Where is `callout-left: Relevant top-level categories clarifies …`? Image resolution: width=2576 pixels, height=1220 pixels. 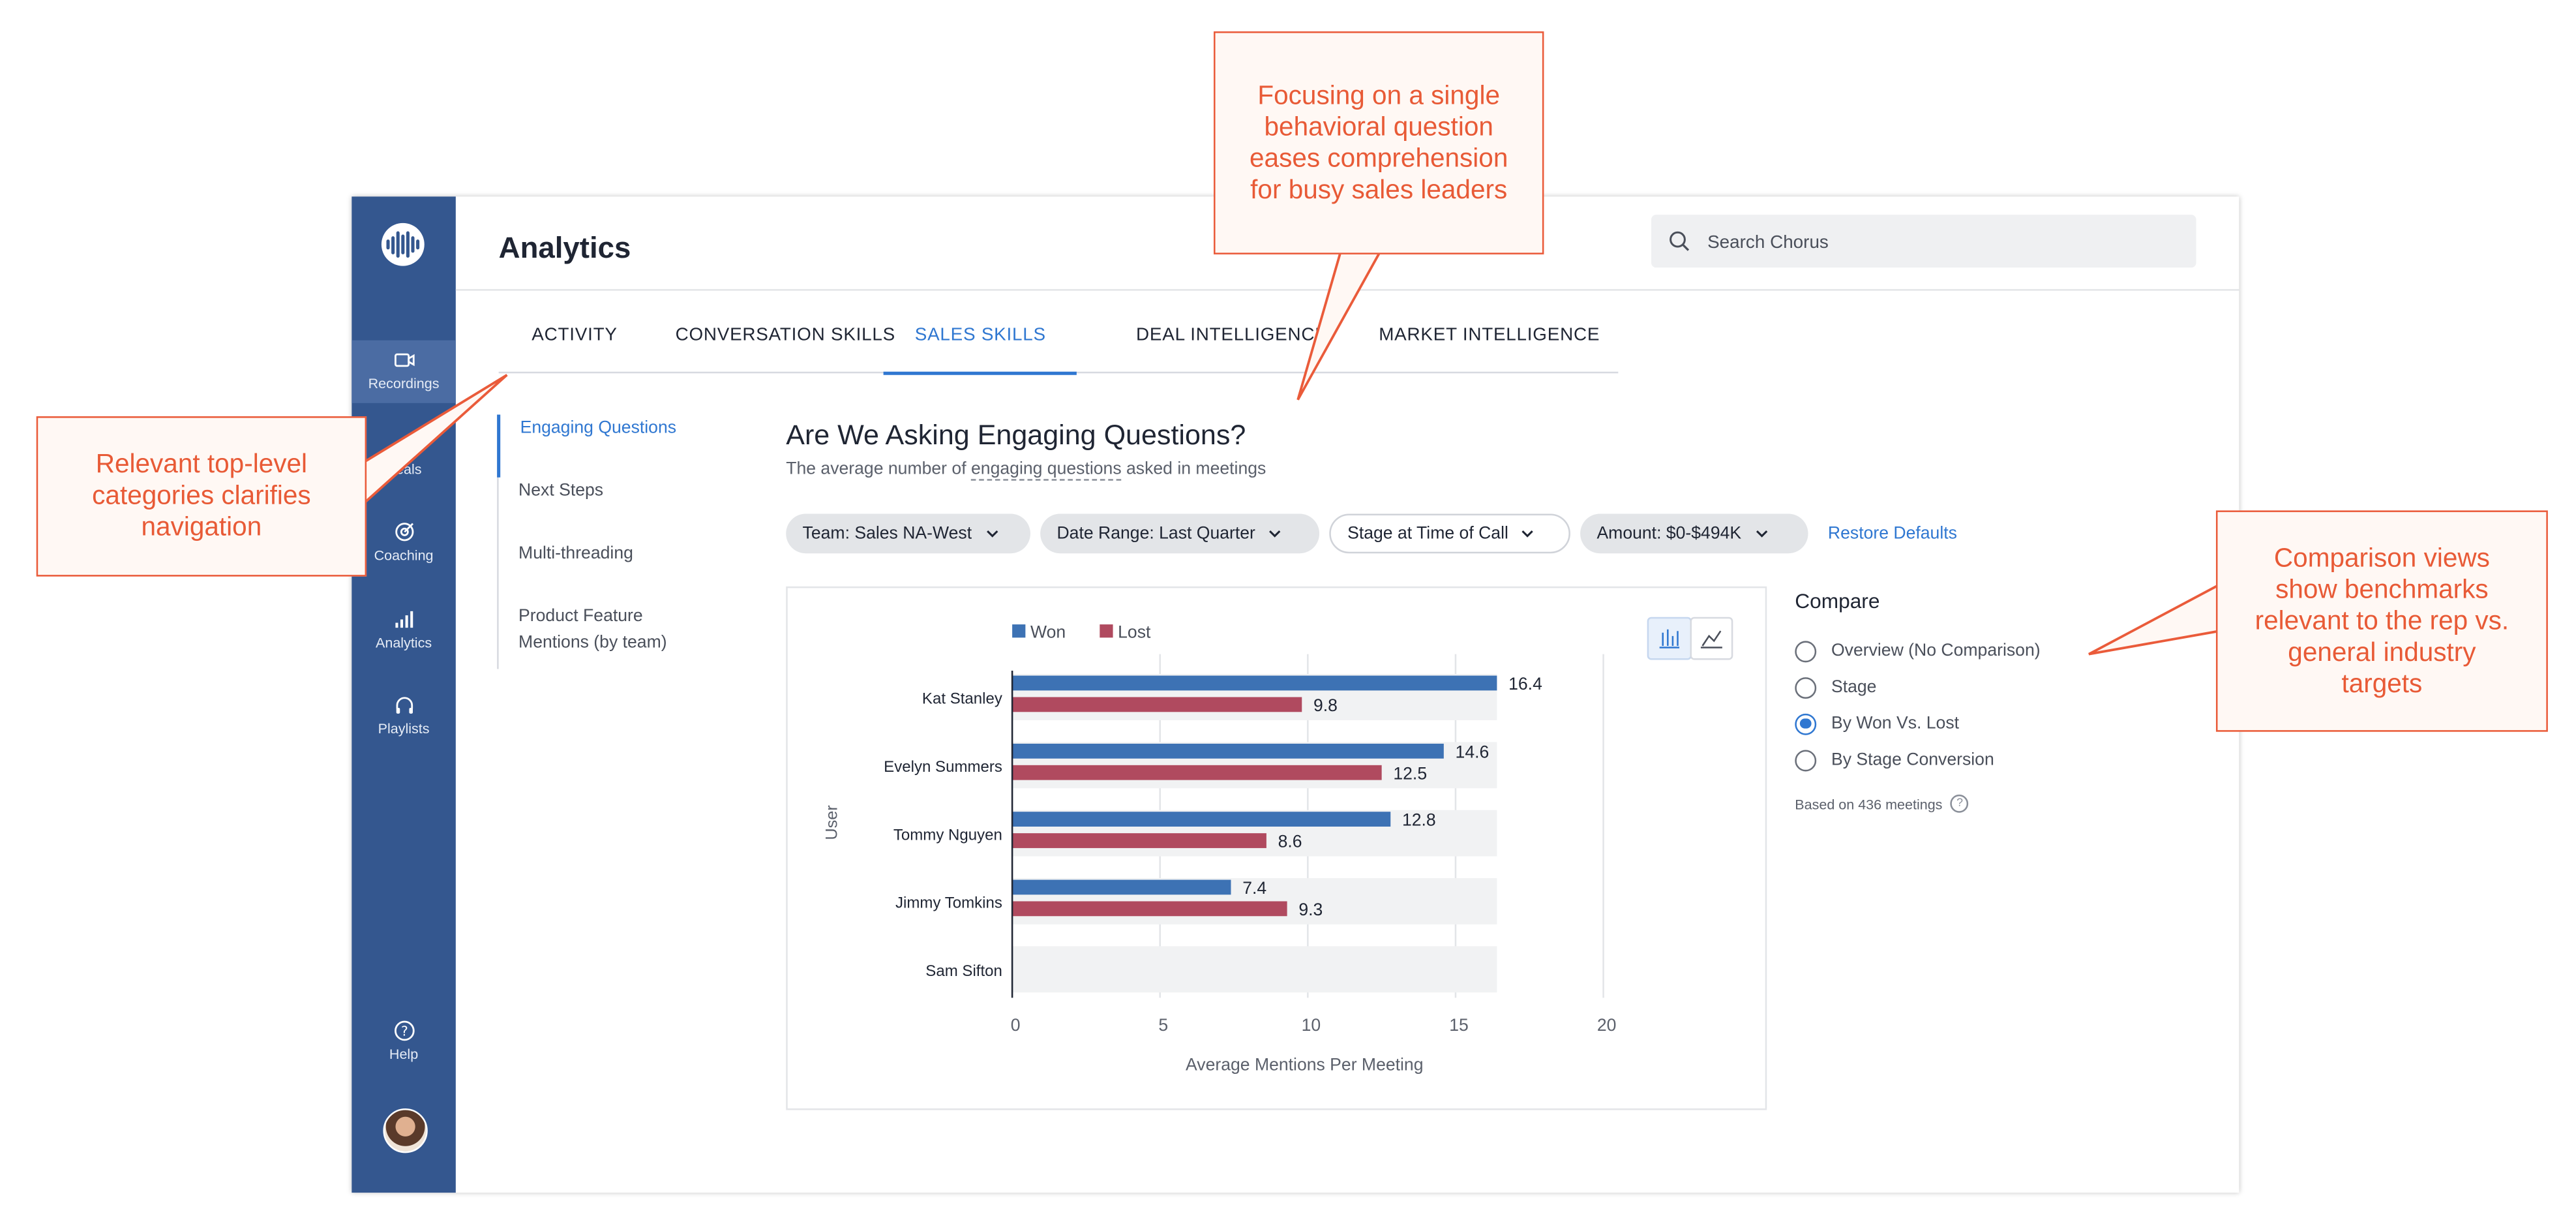
callout-left: Relevant top-level categories clarifies … is located at coordinates (201, 497).